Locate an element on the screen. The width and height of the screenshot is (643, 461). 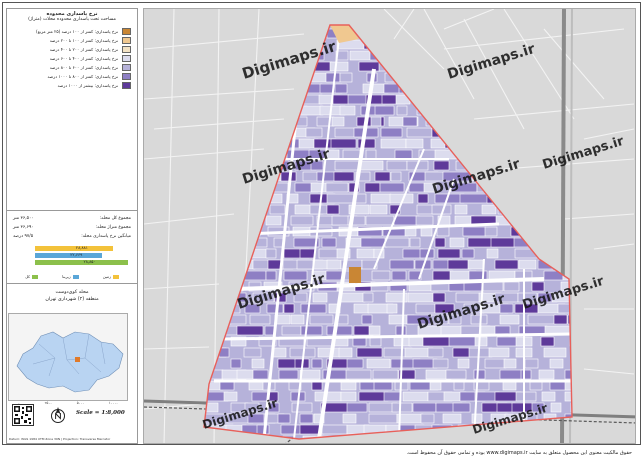
legend-class-label: نرخ پاسداری: کمتر از ۱۰۰ تا ۲۰۰ درصد is located at coordinates (83, 40).